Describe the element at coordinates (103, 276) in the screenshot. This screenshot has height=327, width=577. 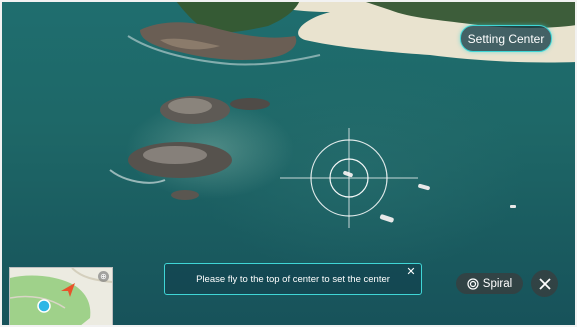
I see `expand-icon: ⊕` at that location.